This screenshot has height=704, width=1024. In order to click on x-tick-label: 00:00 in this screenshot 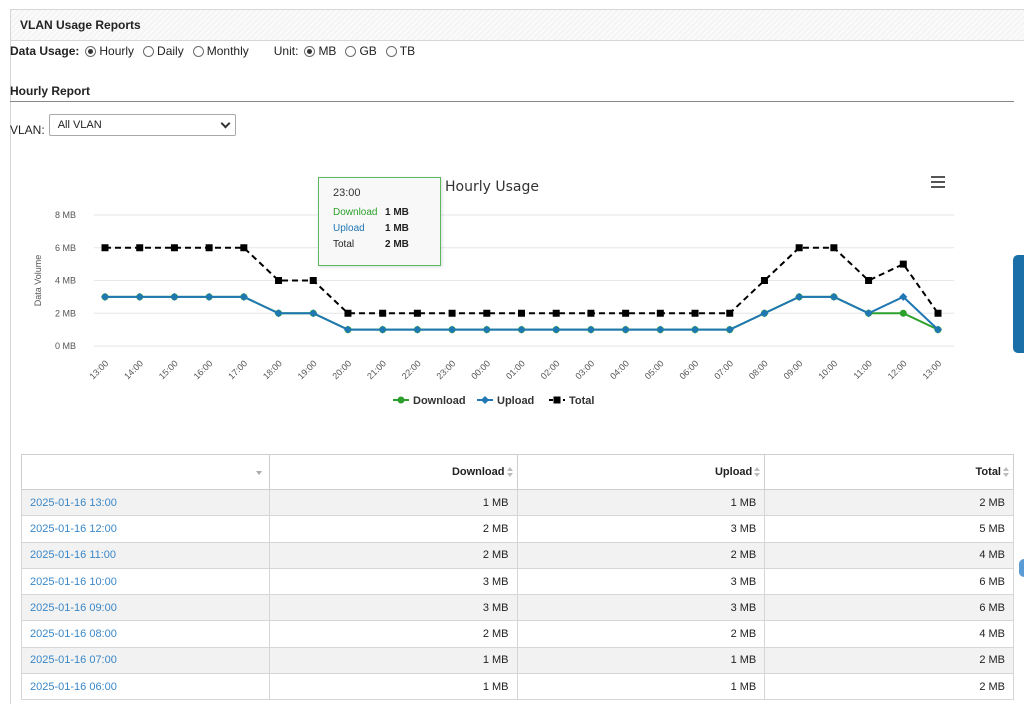, I will do `click(480, 369)`.